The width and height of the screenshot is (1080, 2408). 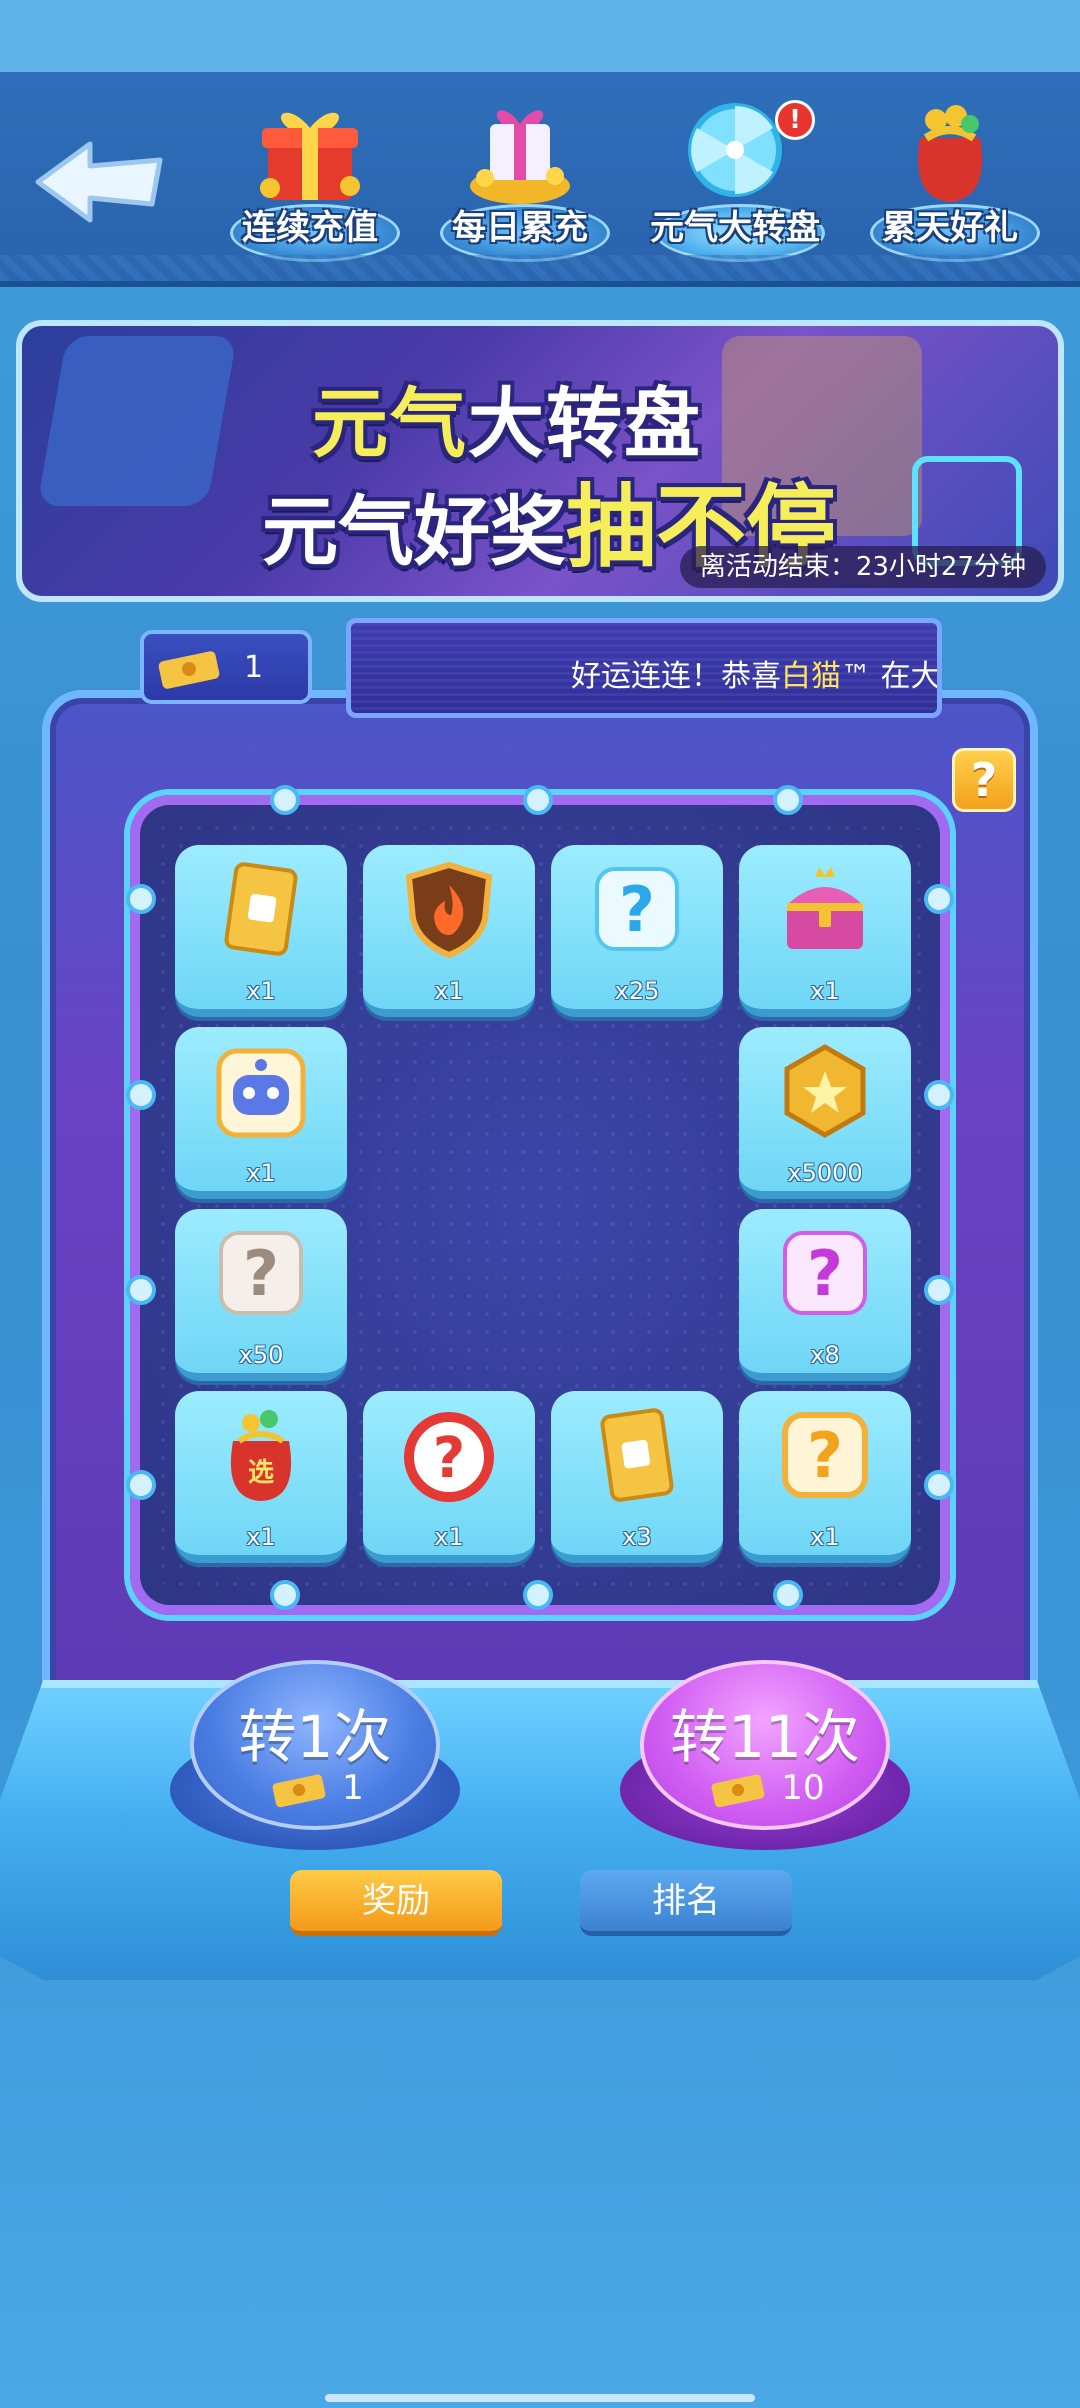 I want to click on notification-badge: !, so click(x=795, y=120).